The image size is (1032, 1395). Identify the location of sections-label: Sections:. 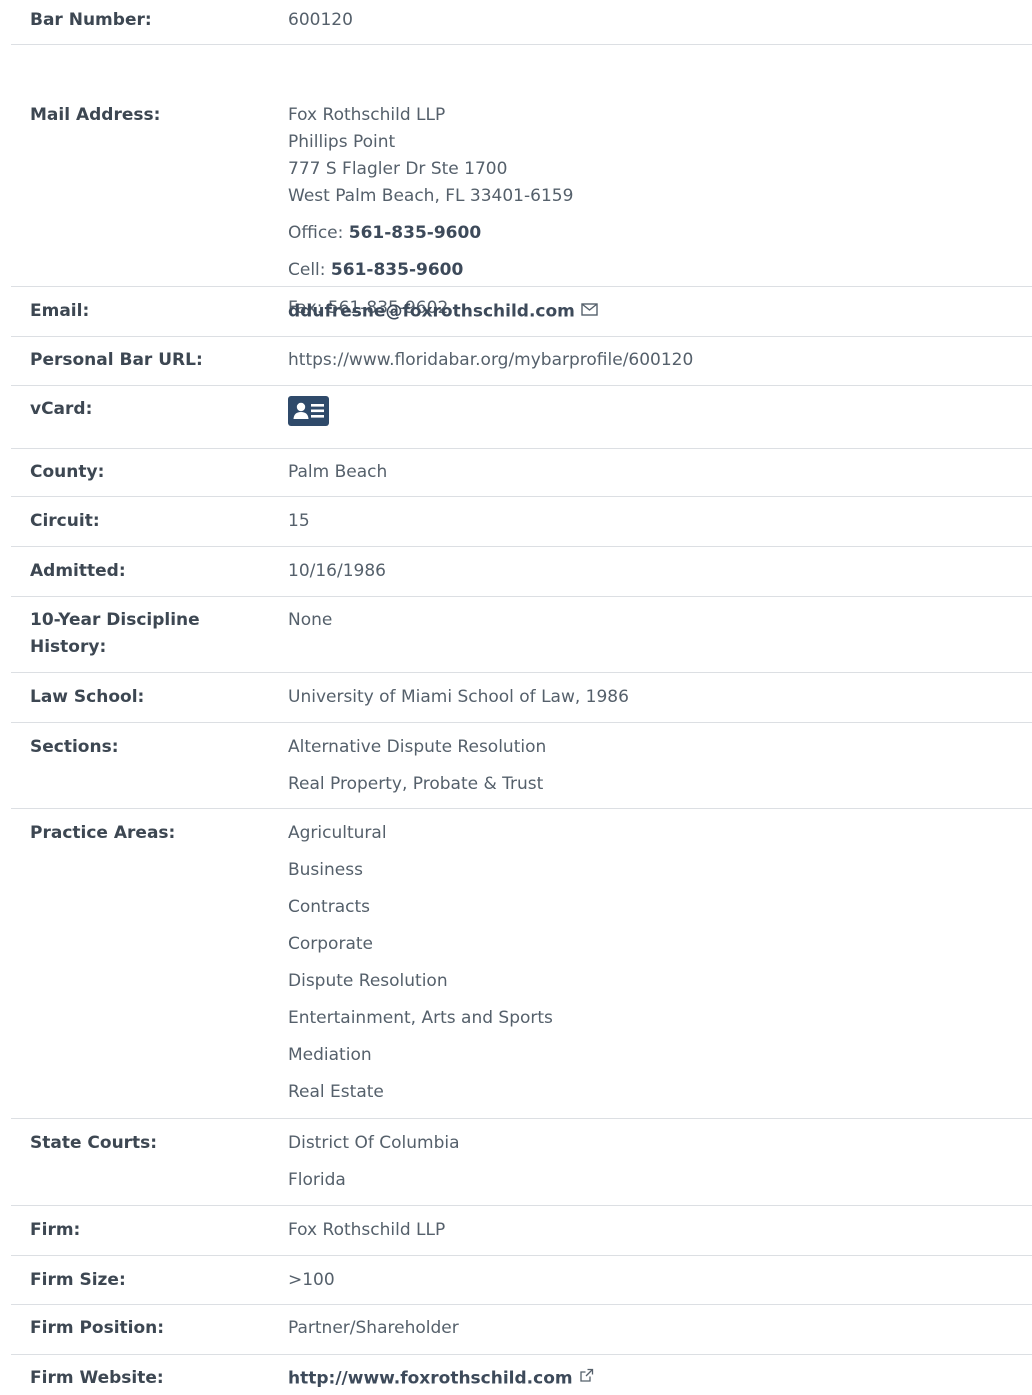
(74, 747).